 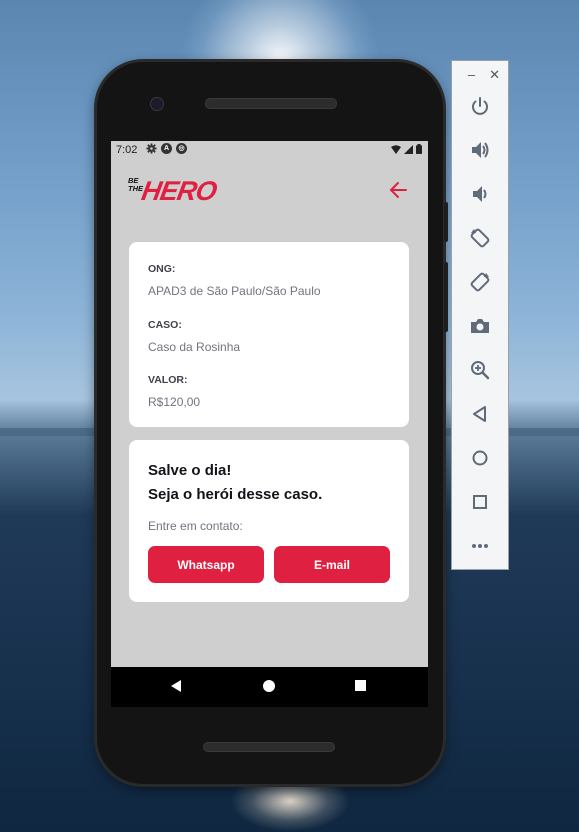 What do you see at coordinates (165, 325) in the screenshot?
I see `caso-label: CASO:` at bounding box center [165, 325].